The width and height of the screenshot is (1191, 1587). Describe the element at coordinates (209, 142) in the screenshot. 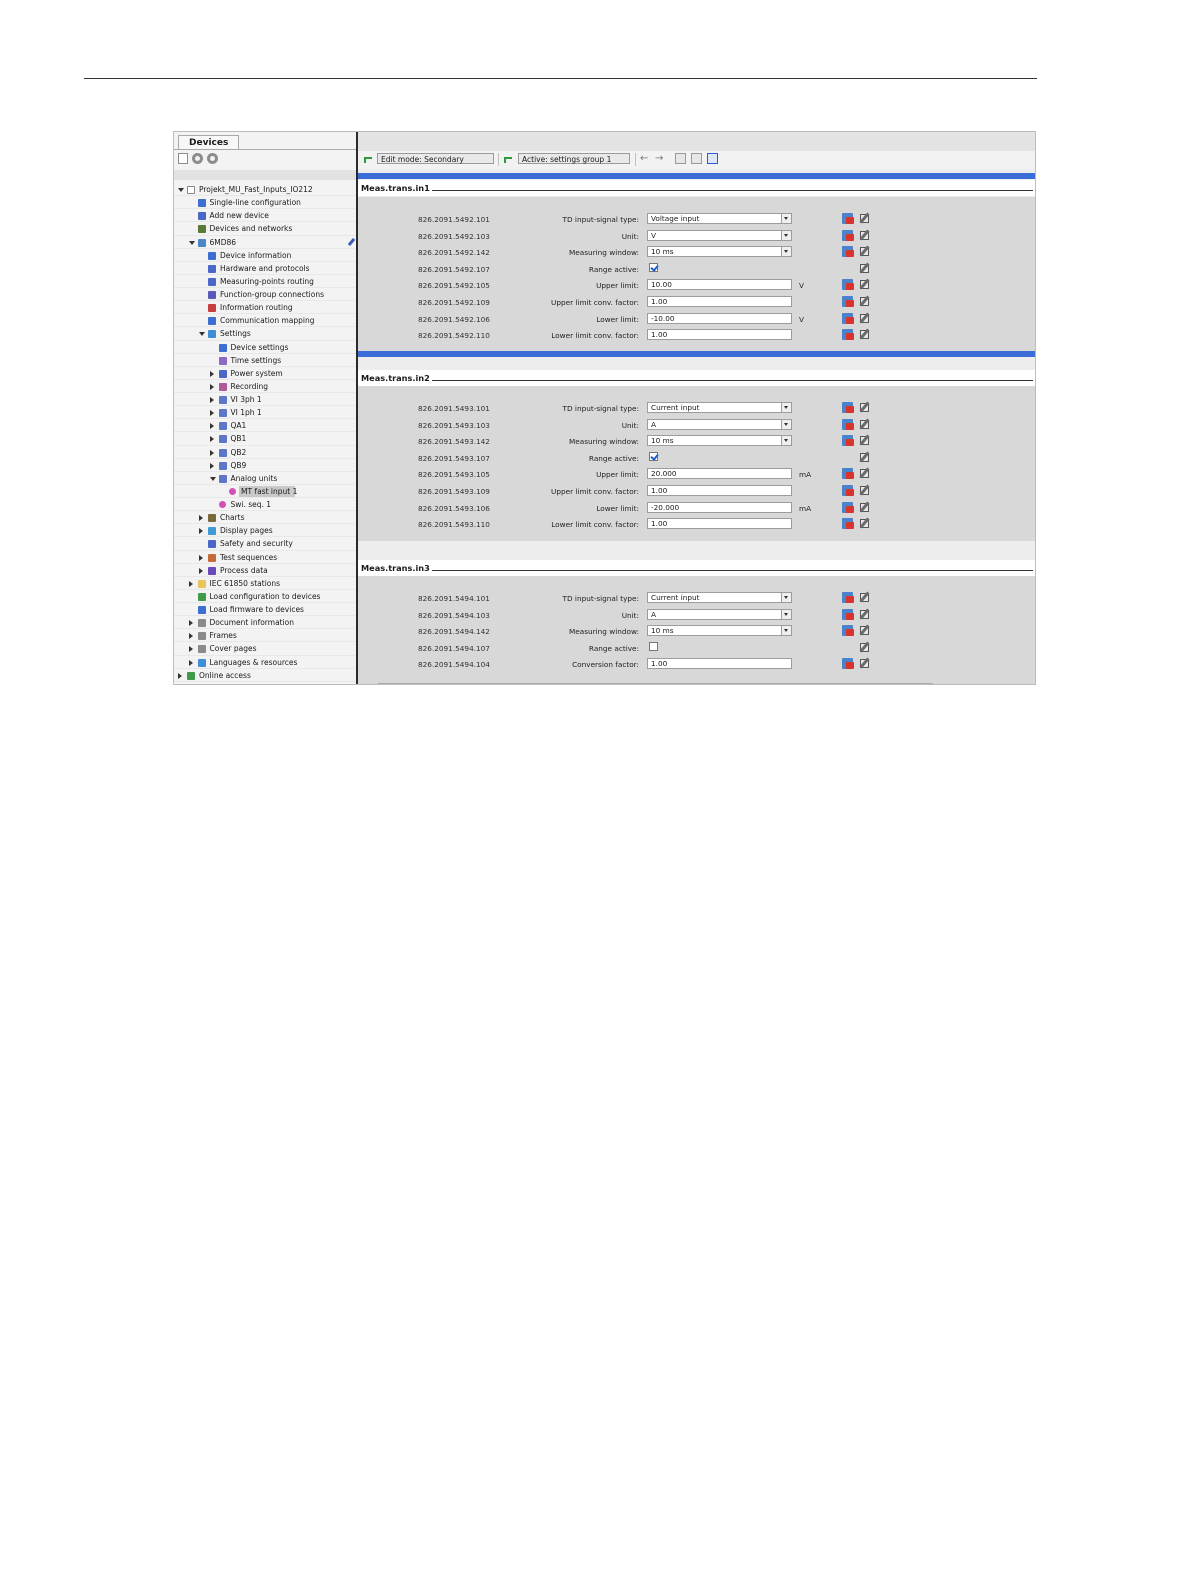

I see `devices-tab: Devices` at that location.